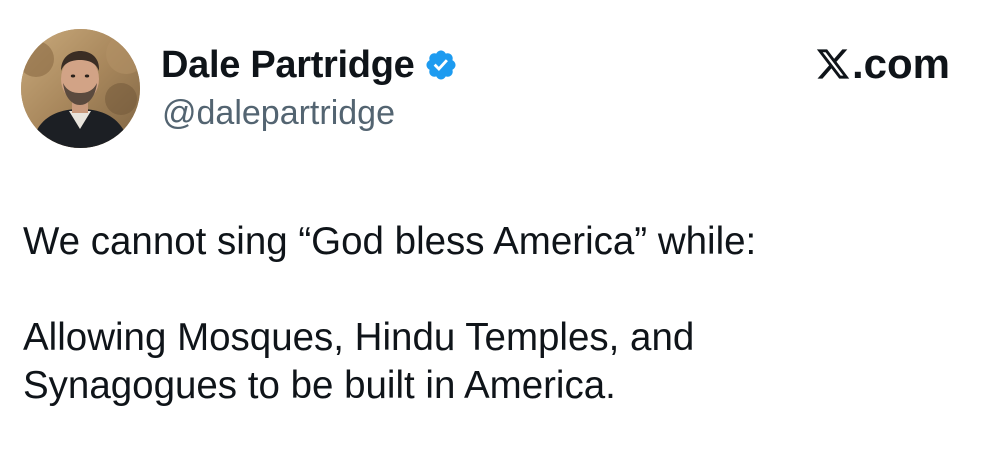 The width and height of the screenshot is (1000, 469). I want to click on display-name-row: Dale Partridge, so click(309, 65).